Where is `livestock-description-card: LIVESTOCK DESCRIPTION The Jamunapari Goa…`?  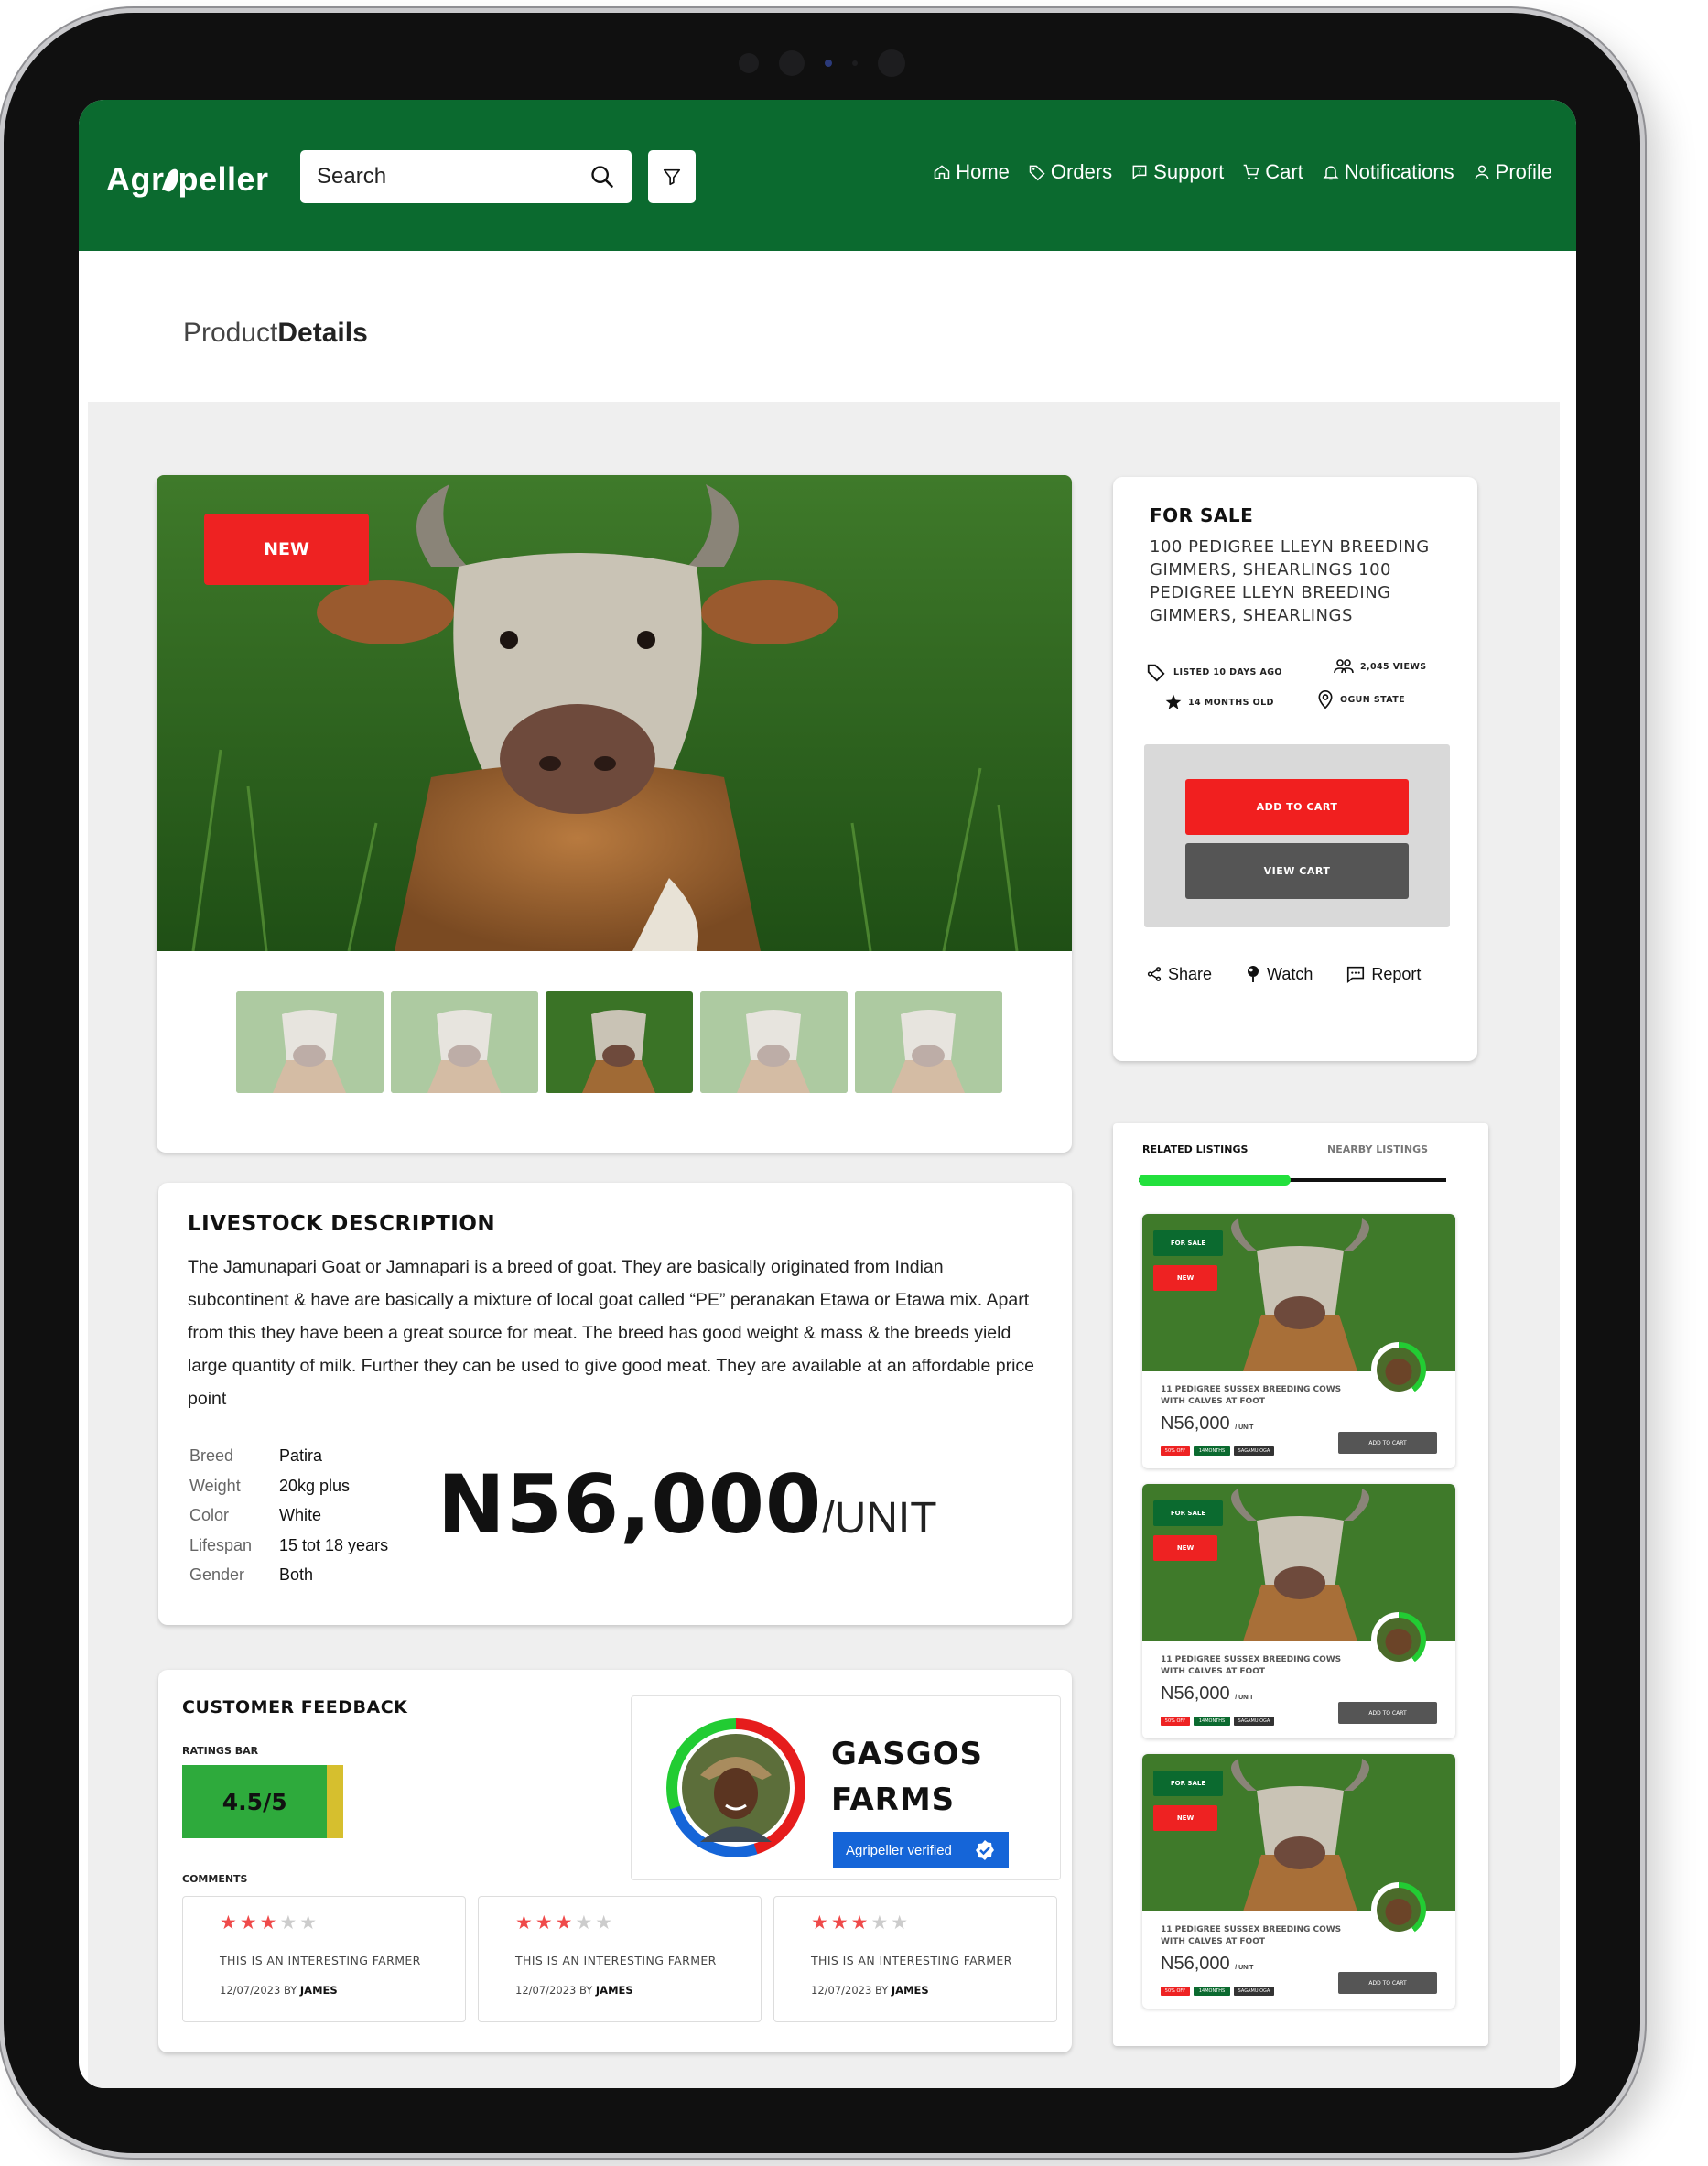 livestock-description-card: LIVESTOCK DESCRIPTION The Jamunapari Goa… is located at coordinates (615, 1404).